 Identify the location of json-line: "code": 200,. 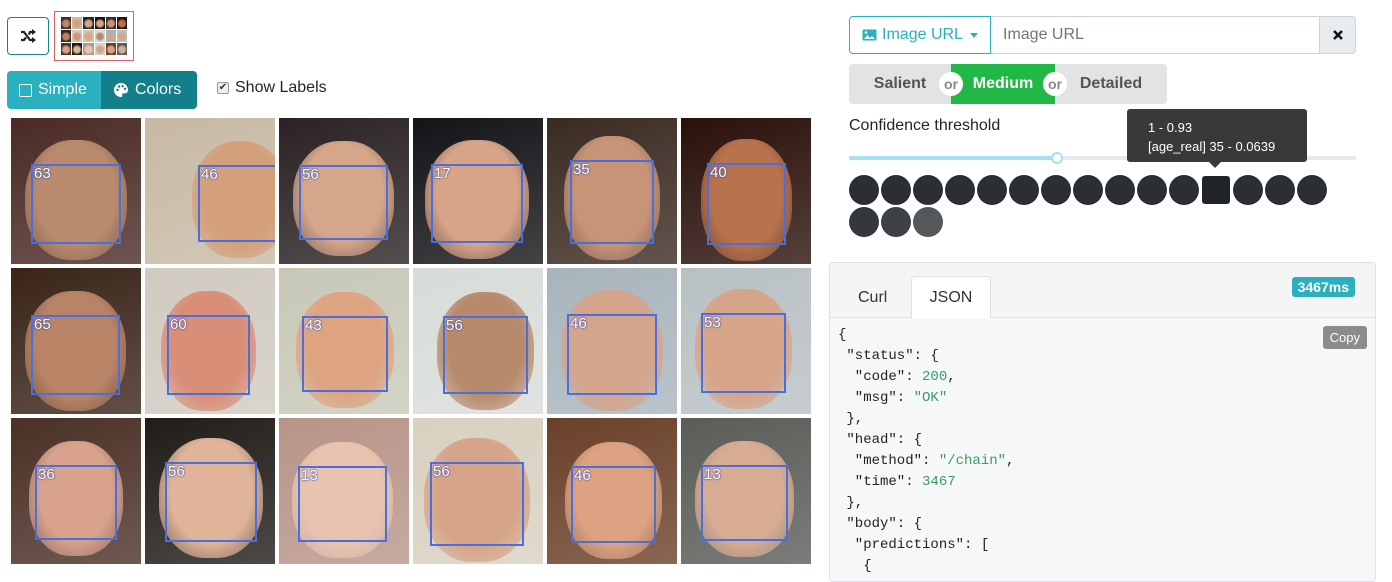
(897, 377).